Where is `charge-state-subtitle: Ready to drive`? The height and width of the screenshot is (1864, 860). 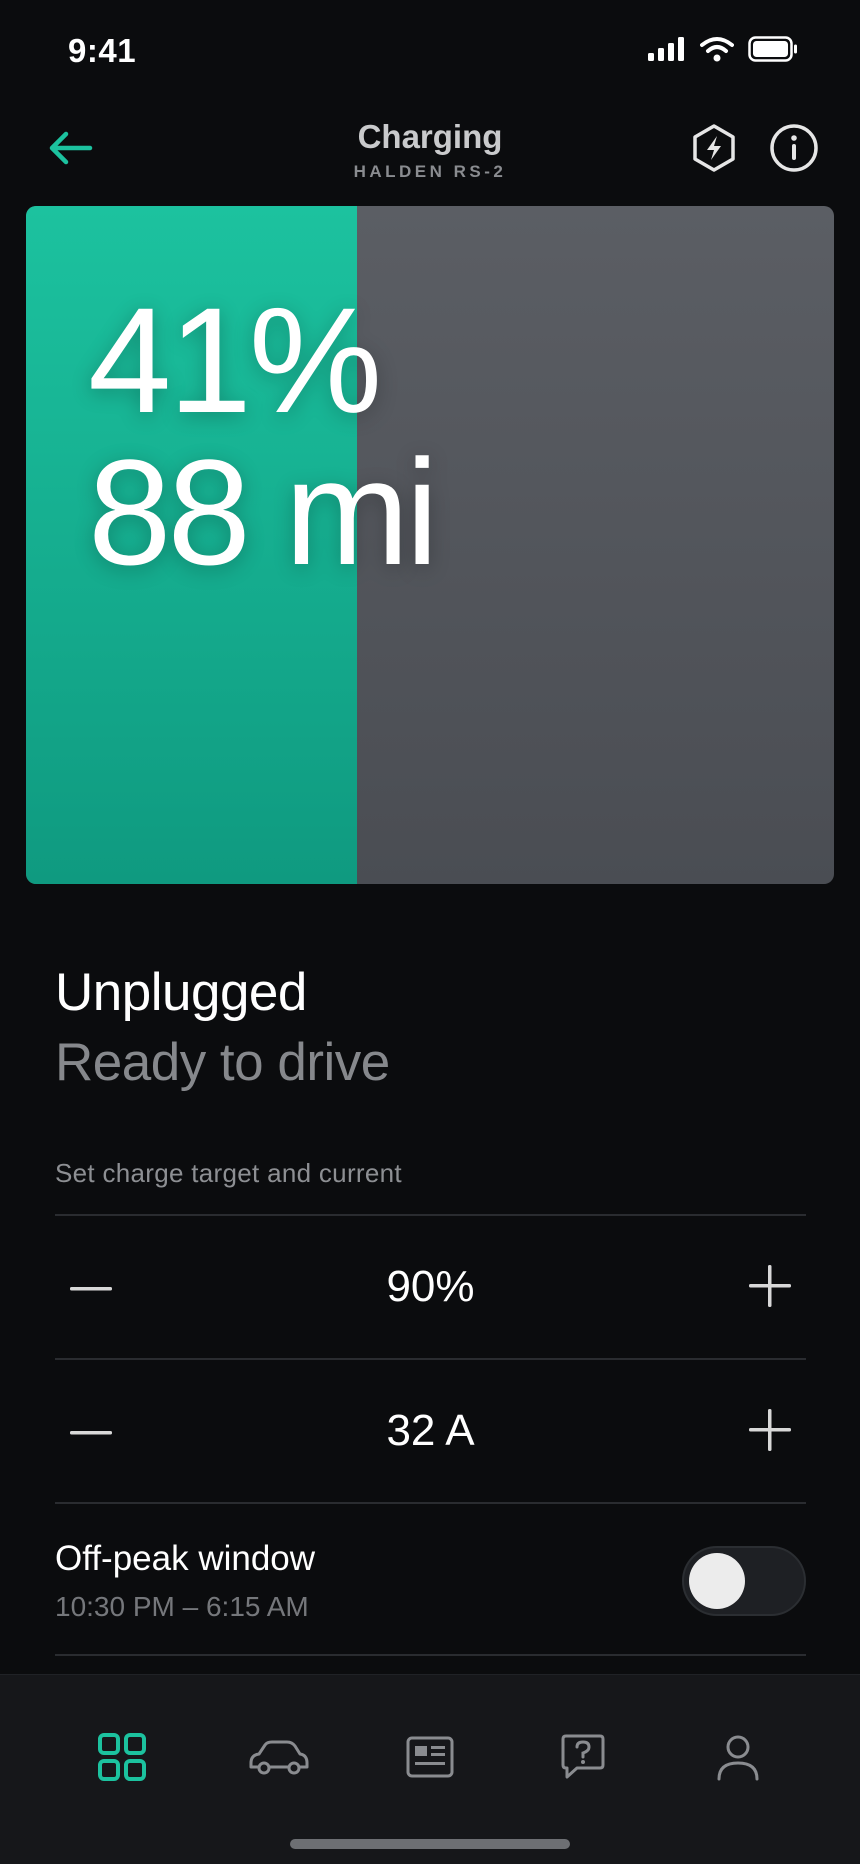
charge-state-subtitle: Ready to drive is located at coordinates (222, 1062).